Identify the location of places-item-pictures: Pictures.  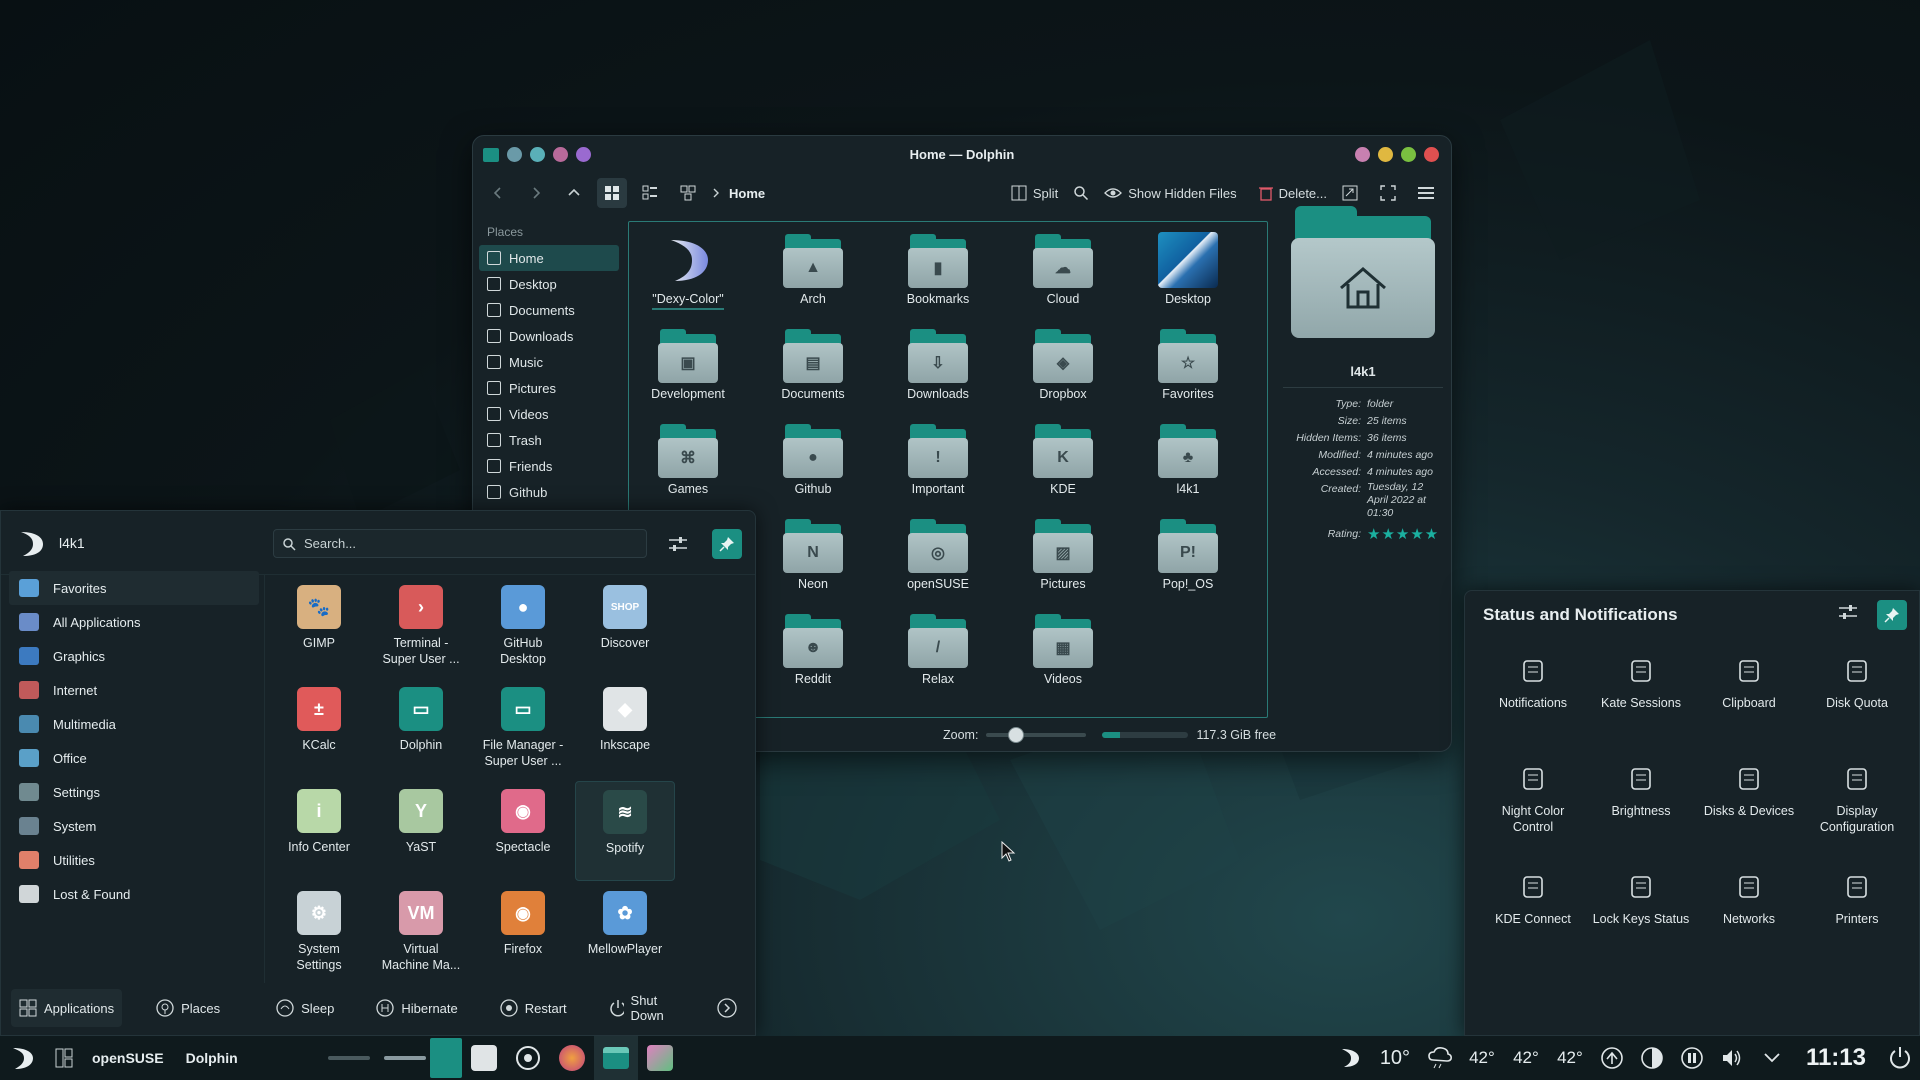
(549, 388).